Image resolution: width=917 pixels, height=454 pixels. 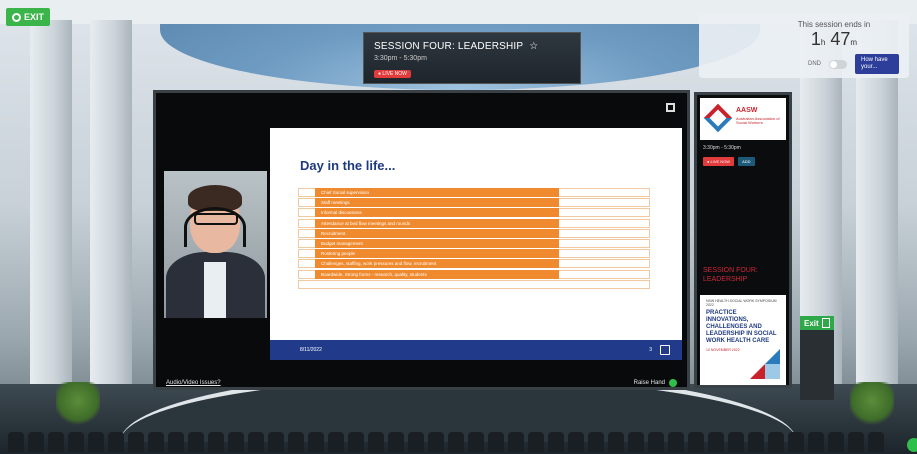 I want to click on exit-button: EXIT, so click(x=28, y=17).